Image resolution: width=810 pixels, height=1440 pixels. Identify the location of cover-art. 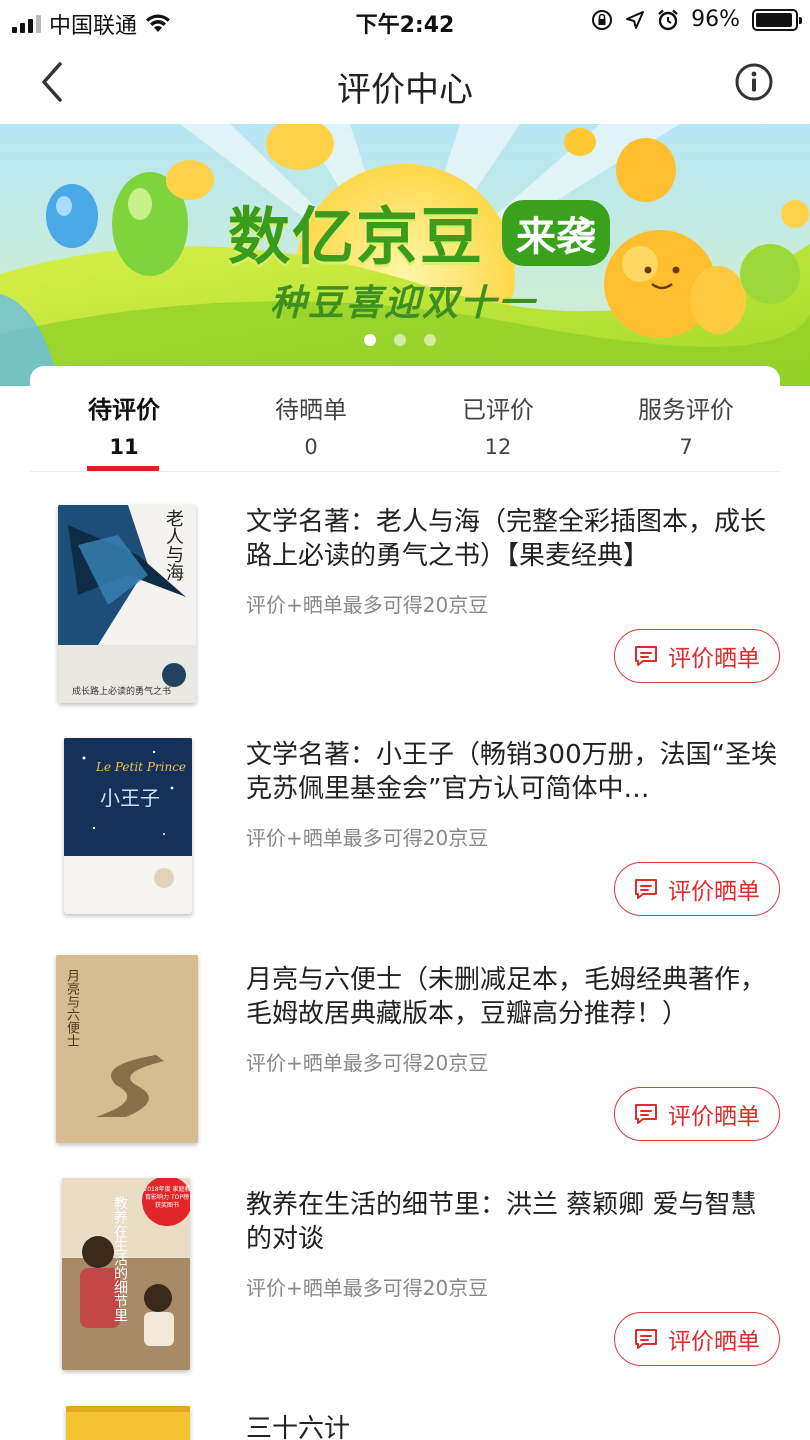
(128, 1423).